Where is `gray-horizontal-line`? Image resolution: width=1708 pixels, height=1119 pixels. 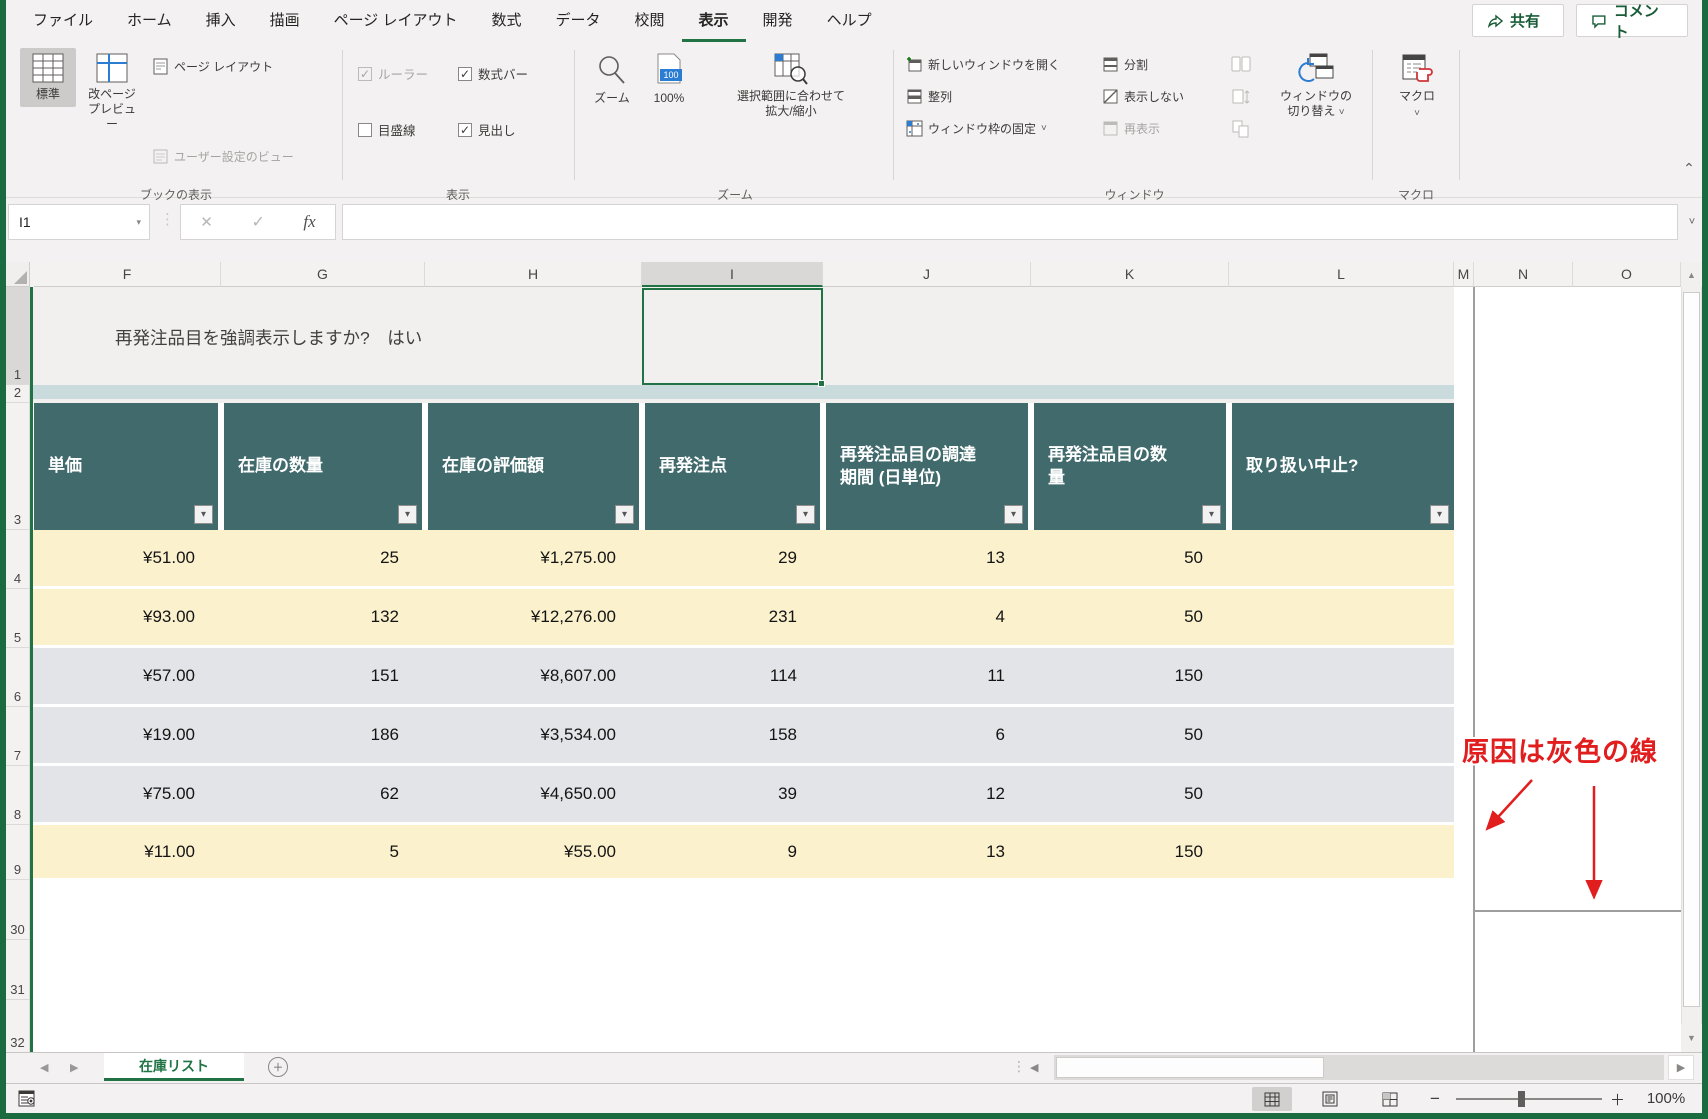 gray-horizontal-line is located at coordinates (1577, 911).